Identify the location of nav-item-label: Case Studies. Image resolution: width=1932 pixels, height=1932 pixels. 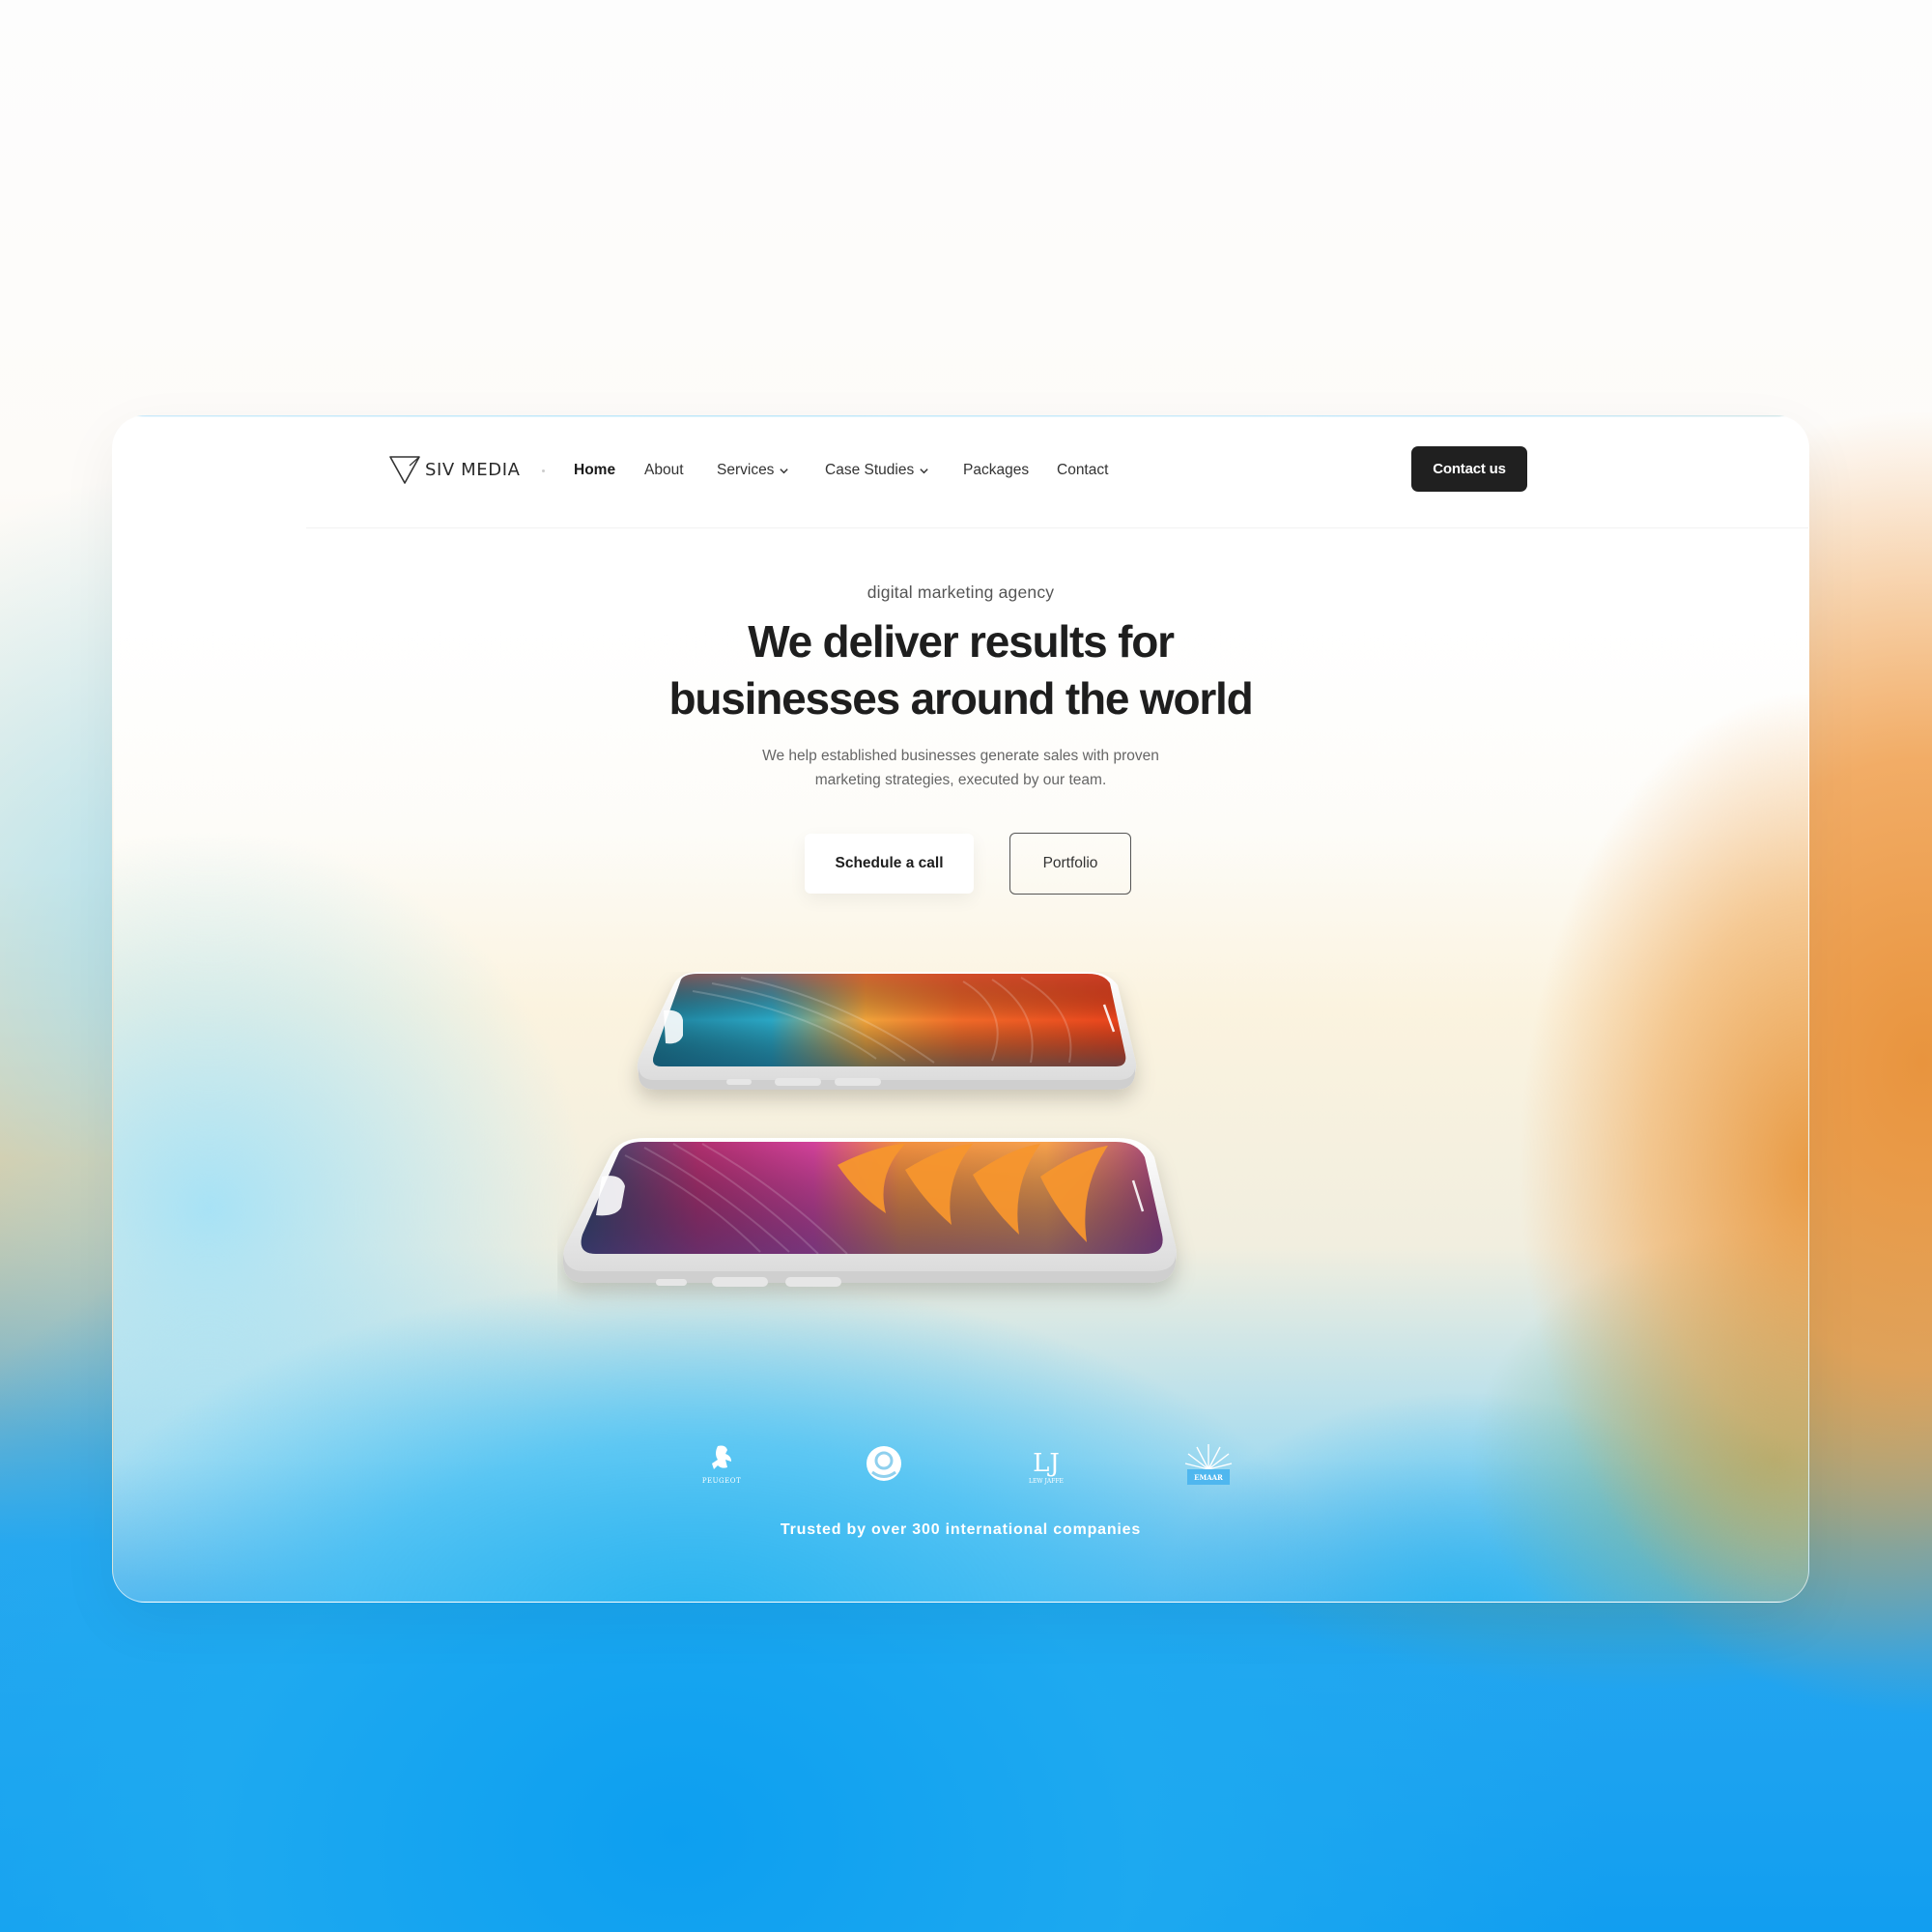
(870, 470).